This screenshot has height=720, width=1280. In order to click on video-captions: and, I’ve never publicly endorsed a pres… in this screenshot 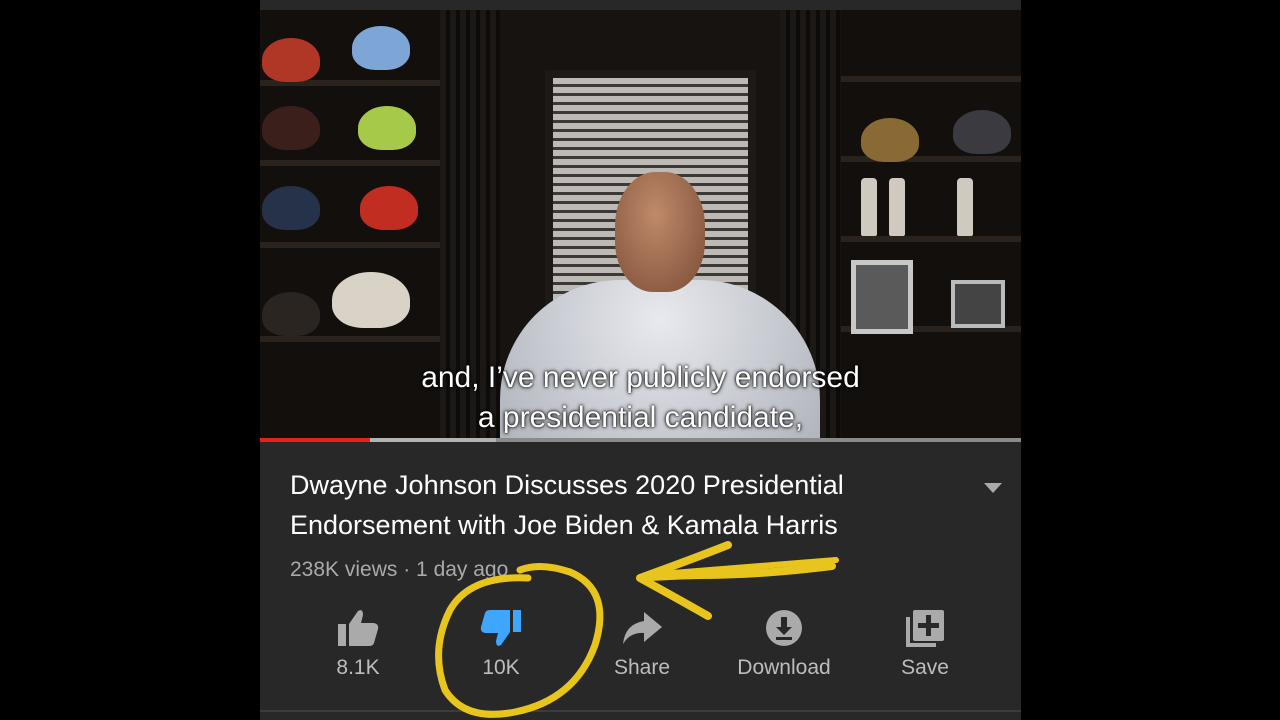, I will do `click(640, 398)`.